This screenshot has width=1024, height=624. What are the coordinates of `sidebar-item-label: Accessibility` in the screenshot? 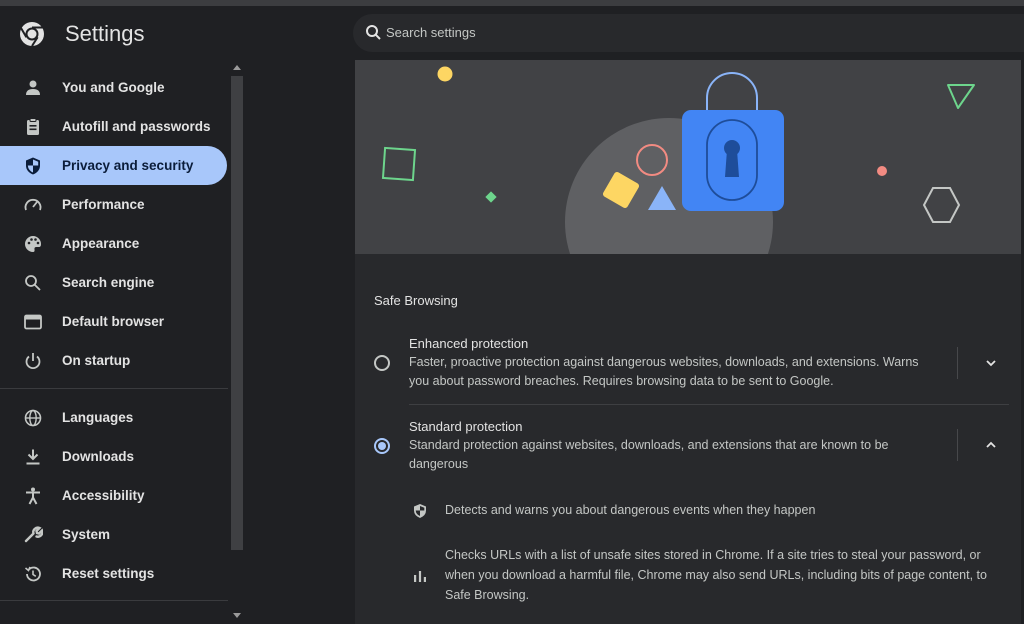 It's located at (103, 495).